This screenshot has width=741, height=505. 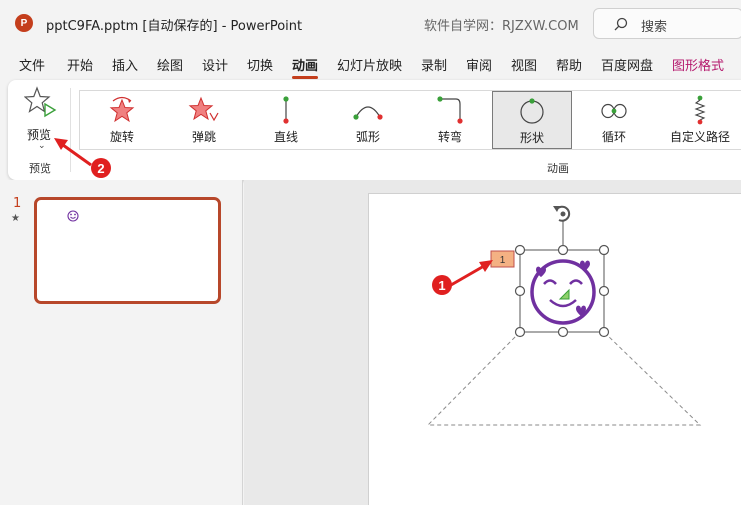 I want to click on animation-label: 弹跳, so click(x=203, y=137).